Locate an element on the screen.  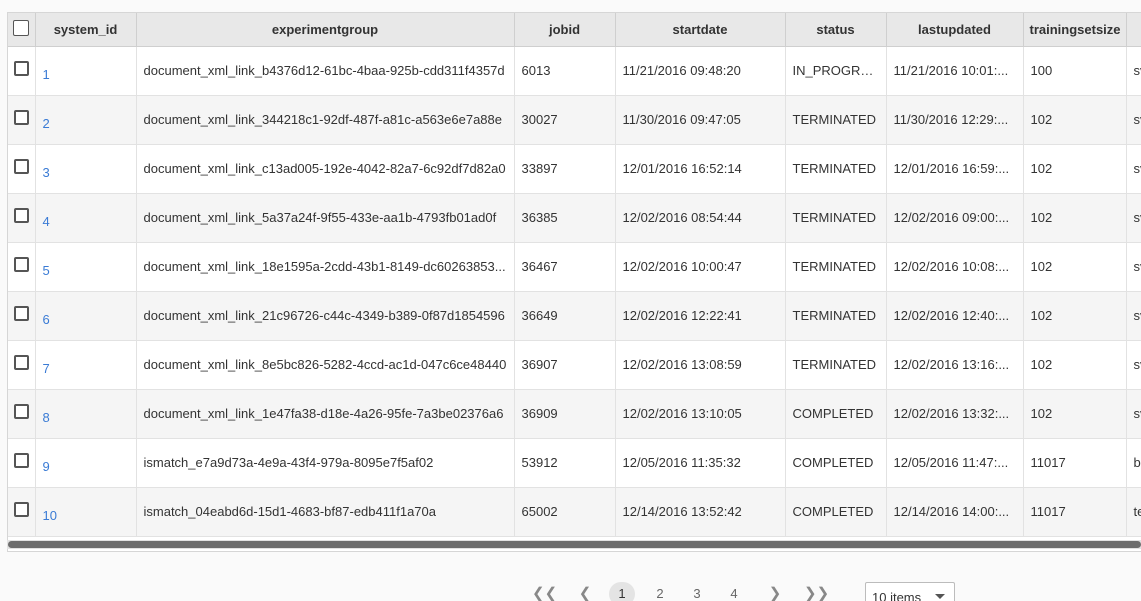
page-button: 4 is located at coordinates (734, 591).